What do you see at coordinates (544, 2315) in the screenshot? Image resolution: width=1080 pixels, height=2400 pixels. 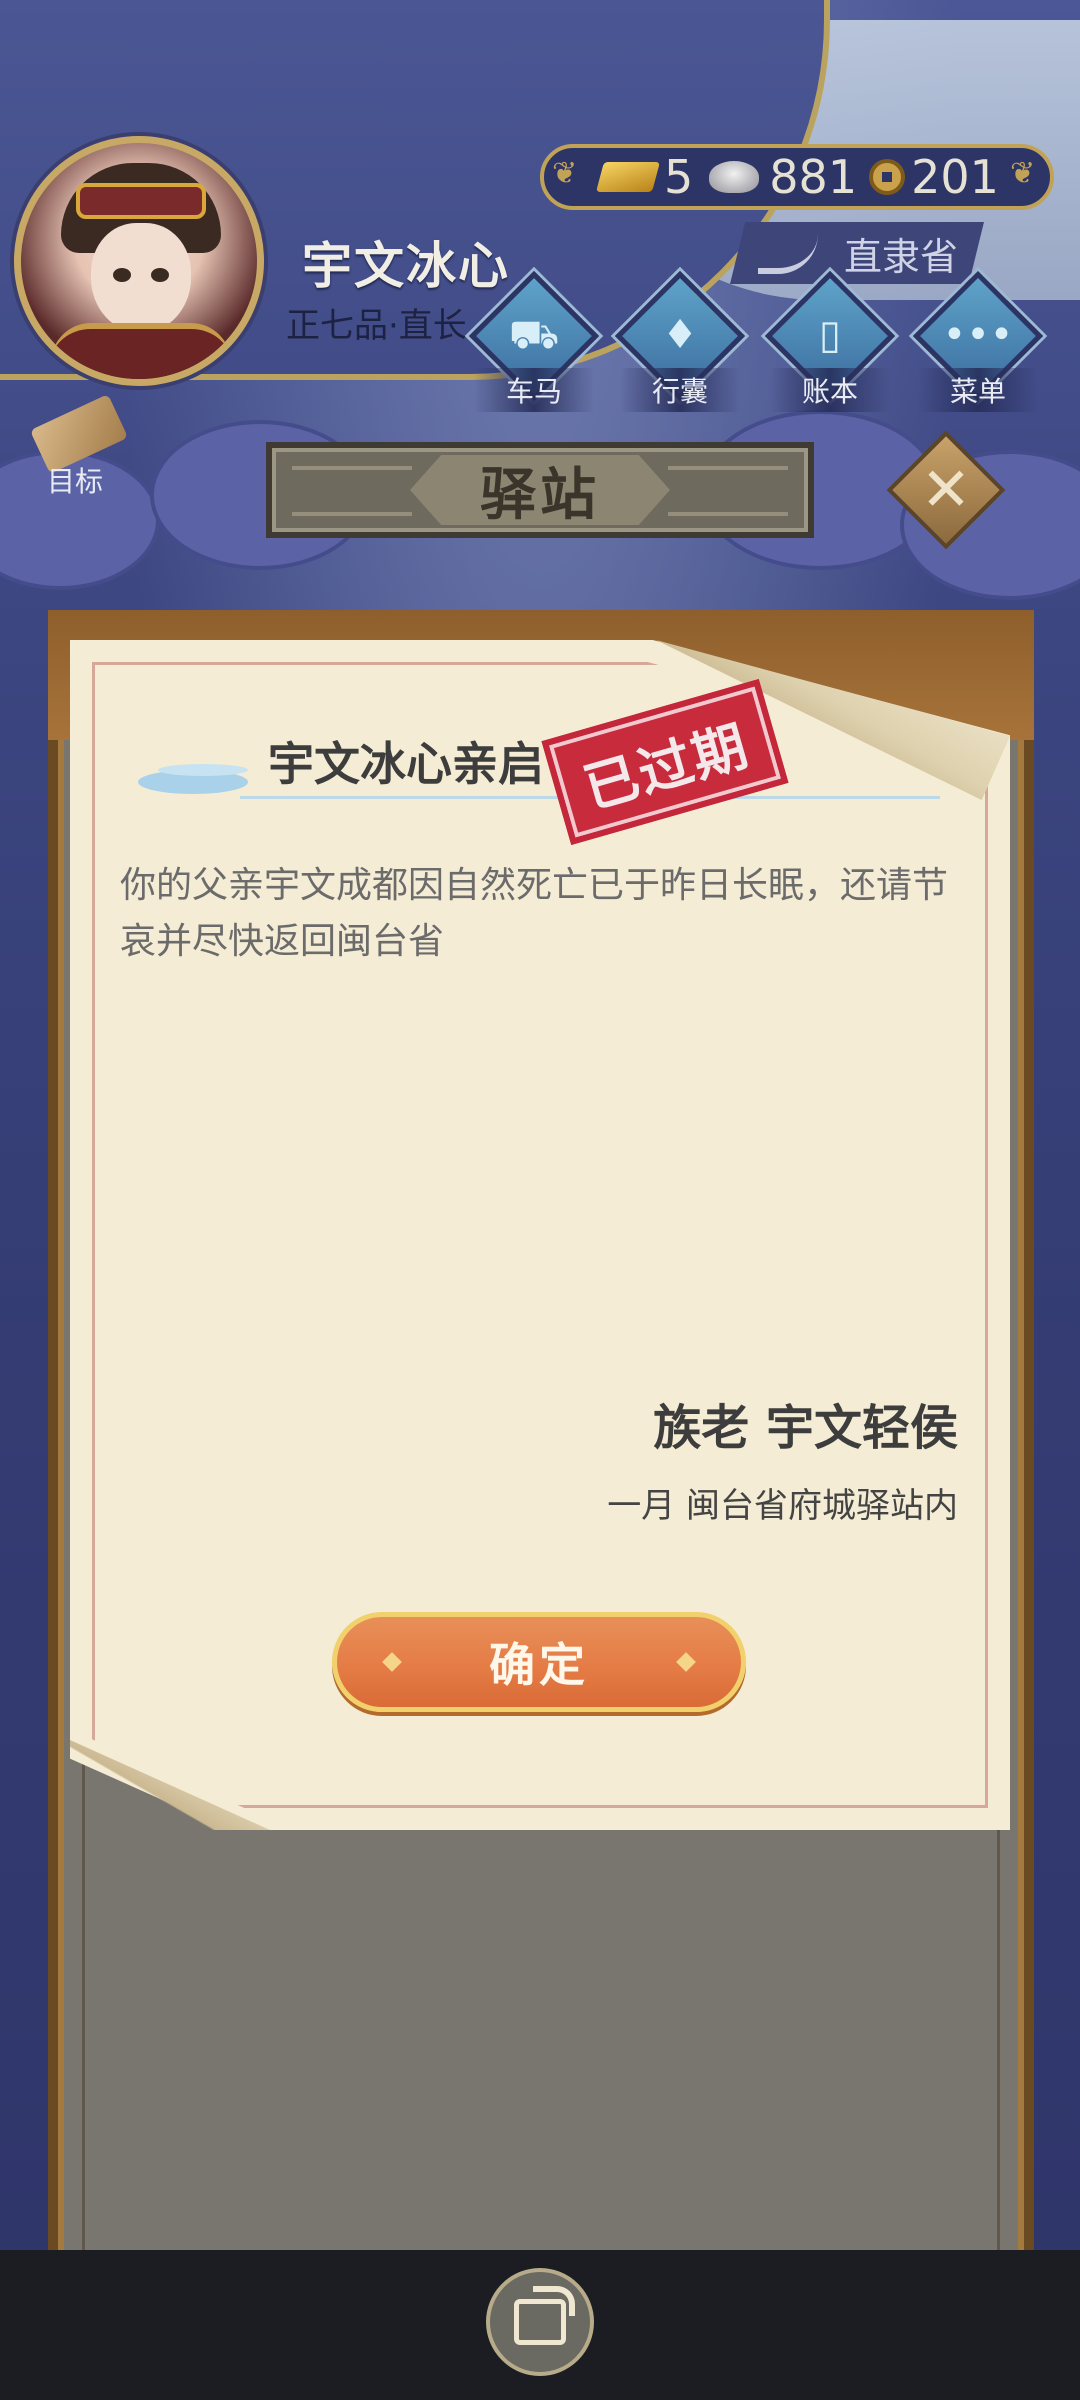 I see `share-icon` at bounding box center [544, 2315].